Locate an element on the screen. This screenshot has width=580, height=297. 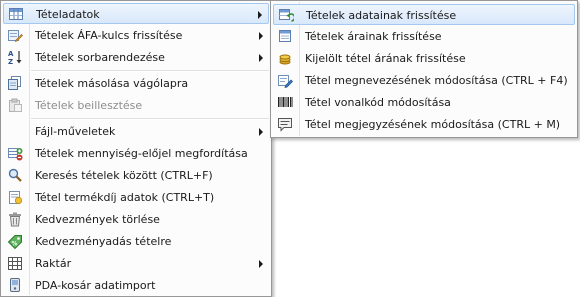
menu-item-termekdij: Tétel termékdíj adatok (CTRL+T) is located at coordinates (136, 197).